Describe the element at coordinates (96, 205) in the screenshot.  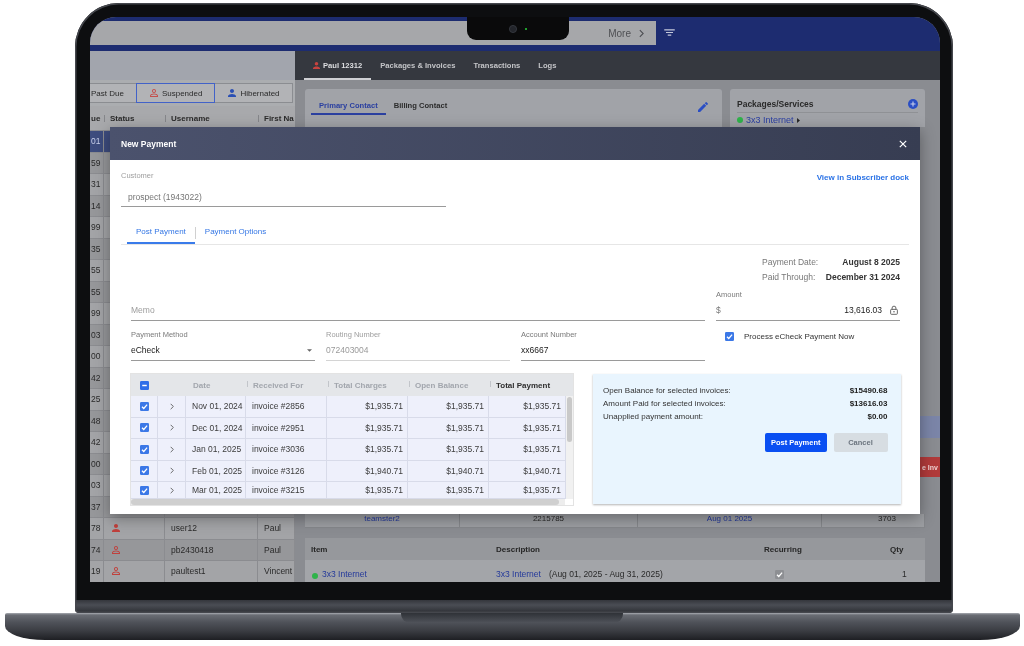
I see `table-cell: 14` at that location.